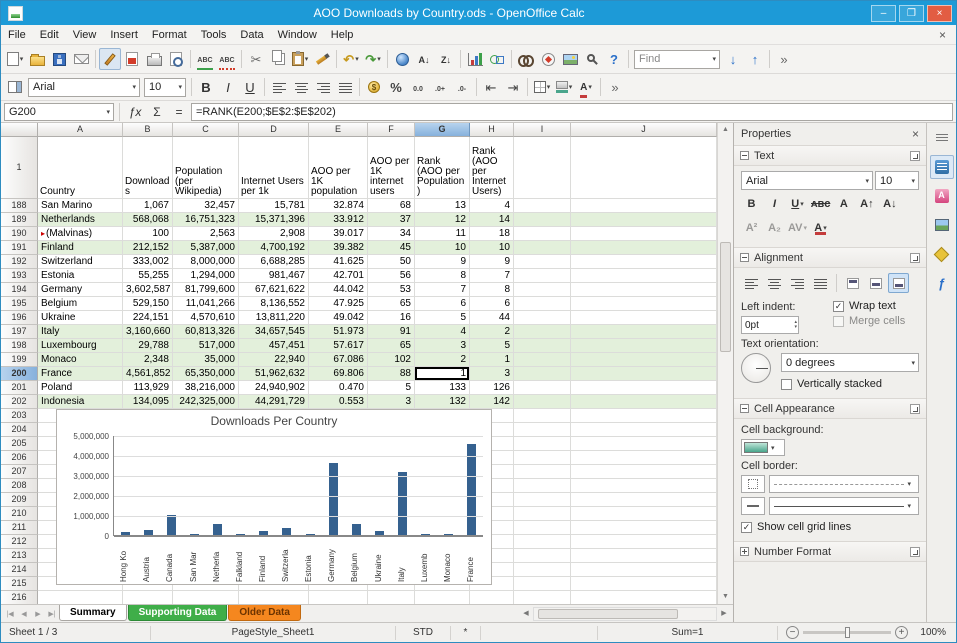  What do you see at coordinates (442, 388) in the screenshot?
I see `cell-g201: 133` at bounding box center [442, 388].